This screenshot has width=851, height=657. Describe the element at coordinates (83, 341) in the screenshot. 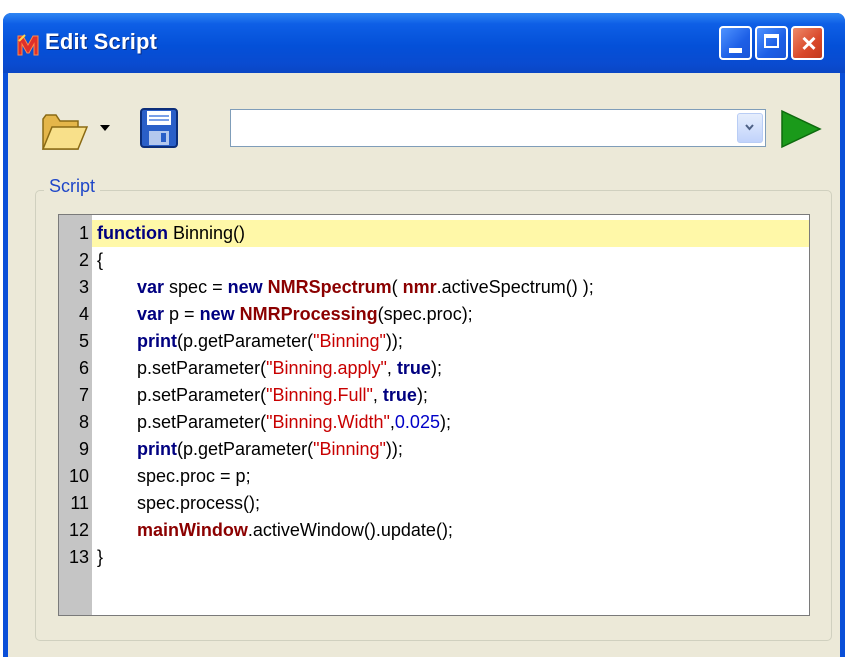

I see `line-number: 5` at that location.